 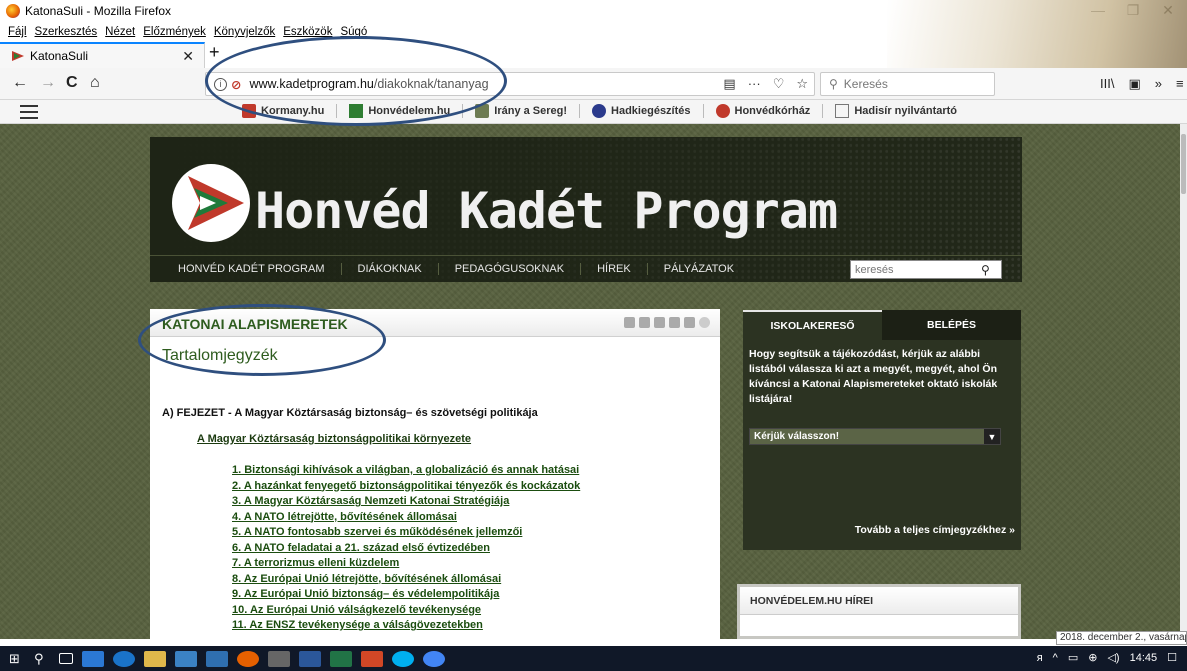 I want to click on new-tab-button: +, so click(x=214, y=52).